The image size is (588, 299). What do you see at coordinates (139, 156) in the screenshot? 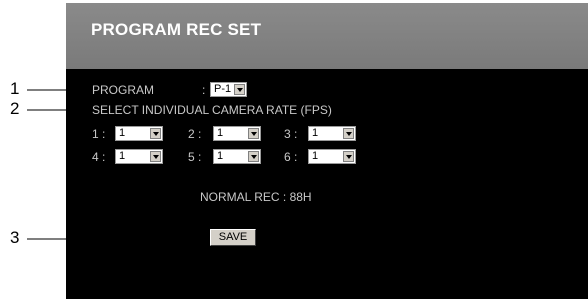
I see `camera-4-rate-select: 1` at bounding box center [139, 156].